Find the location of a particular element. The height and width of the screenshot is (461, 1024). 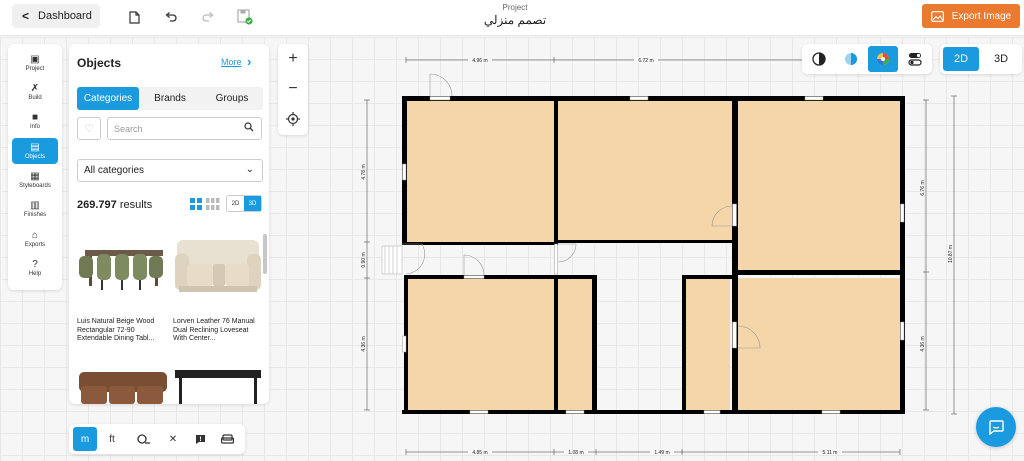

results-count: 269.797 results is located at coordinates (114, 205).